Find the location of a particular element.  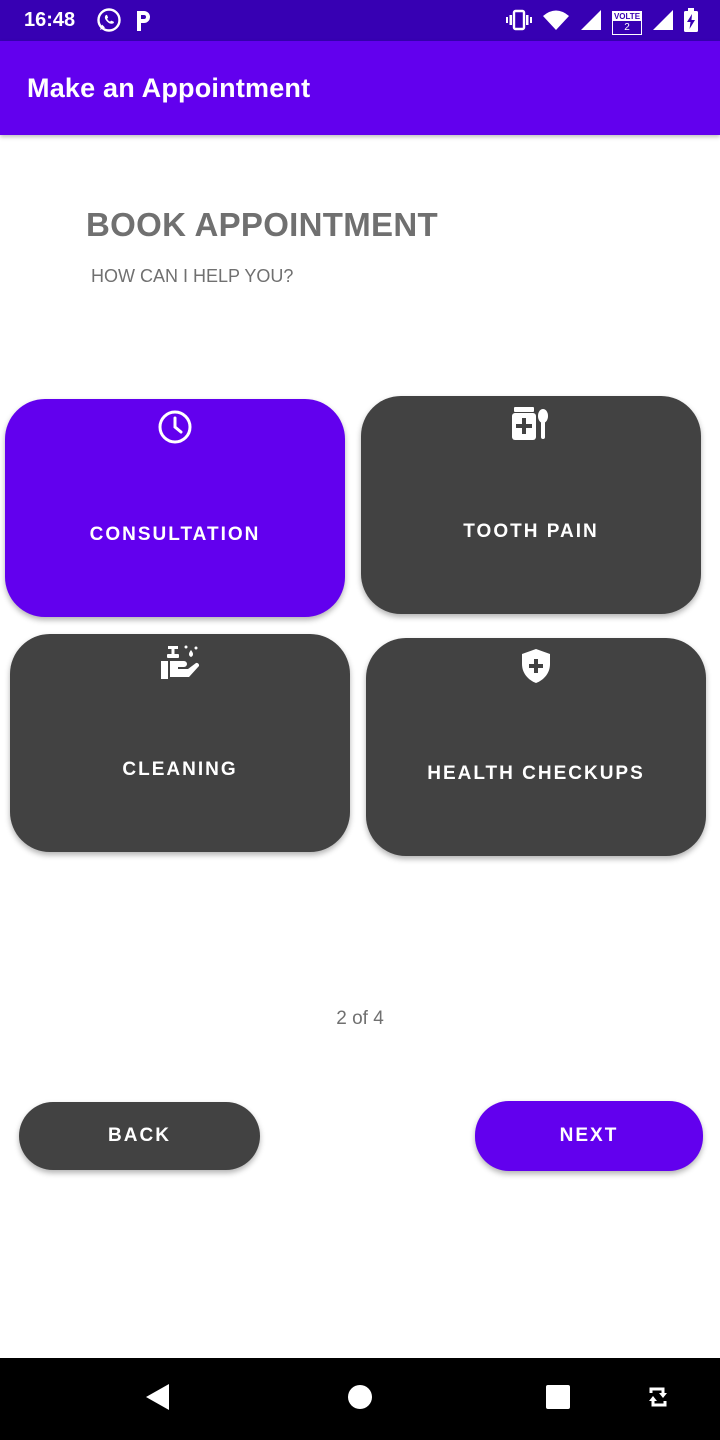

home-circle-icon is located at coordinates (360, 1399).